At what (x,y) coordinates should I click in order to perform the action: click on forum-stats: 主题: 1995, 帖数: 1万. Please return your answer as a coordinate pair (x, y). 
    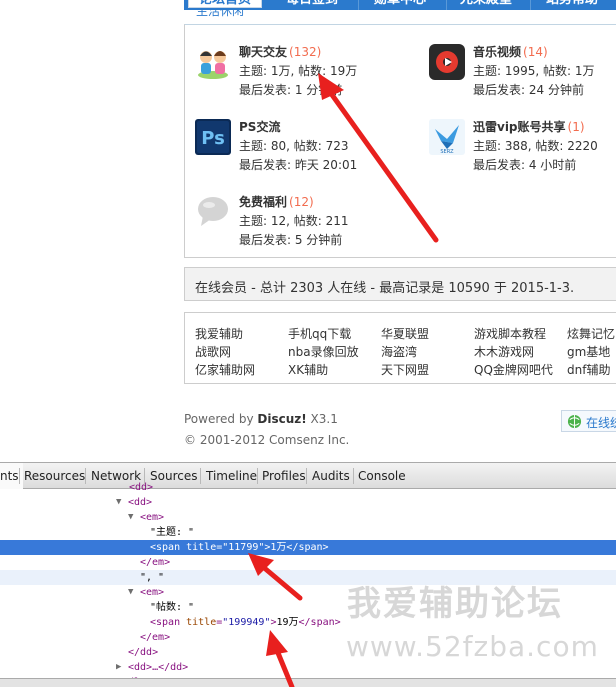
    Looking at the image, I should click on (534, 71).